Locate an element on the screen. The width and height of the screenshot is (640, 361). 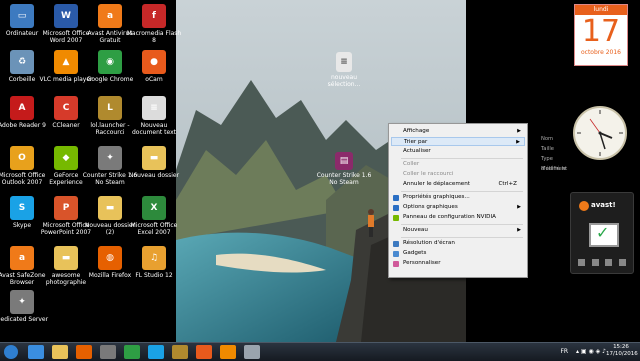
folder-icon: ▬ is located at coordinates (66, 258).